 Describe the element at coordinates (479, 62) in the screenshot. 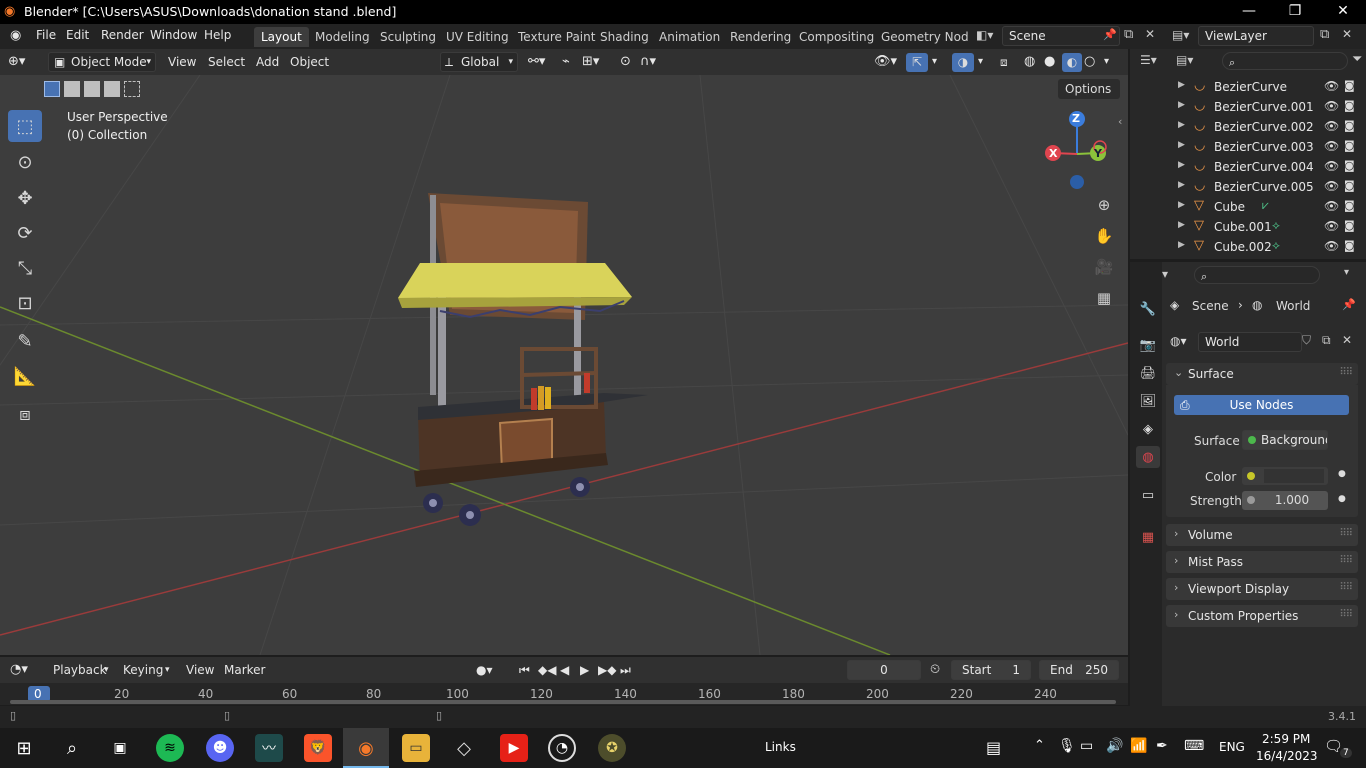

I see `transform-orientation-selector: ⟂ Global ▾` at that location.